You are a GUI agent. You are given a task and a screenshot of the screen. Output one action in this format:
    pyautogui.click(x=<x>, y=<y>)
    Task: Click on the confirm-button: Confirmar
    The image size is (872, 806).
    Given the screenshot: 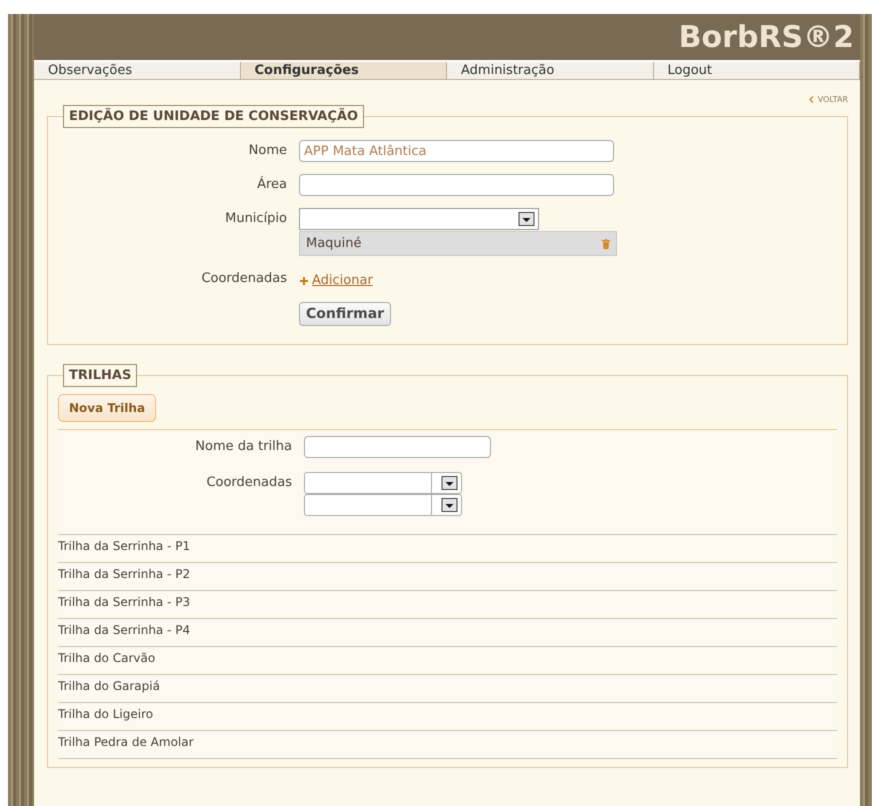 What is the action you would take?
    pyautogui.click(x=345, y=314)
    